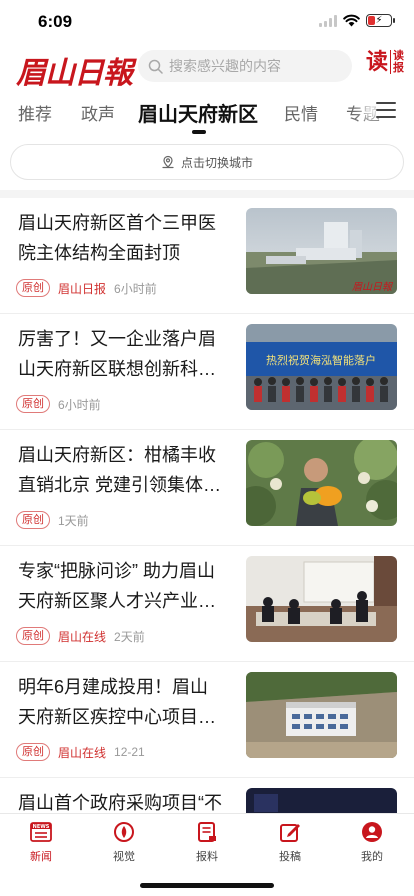 Image resolution: width=414 pixels, height=896 pixels. What do you see at coordinates (73, 520) in the screenshot?
I see `news-time: 1天前` at bounding box center [73, 520].